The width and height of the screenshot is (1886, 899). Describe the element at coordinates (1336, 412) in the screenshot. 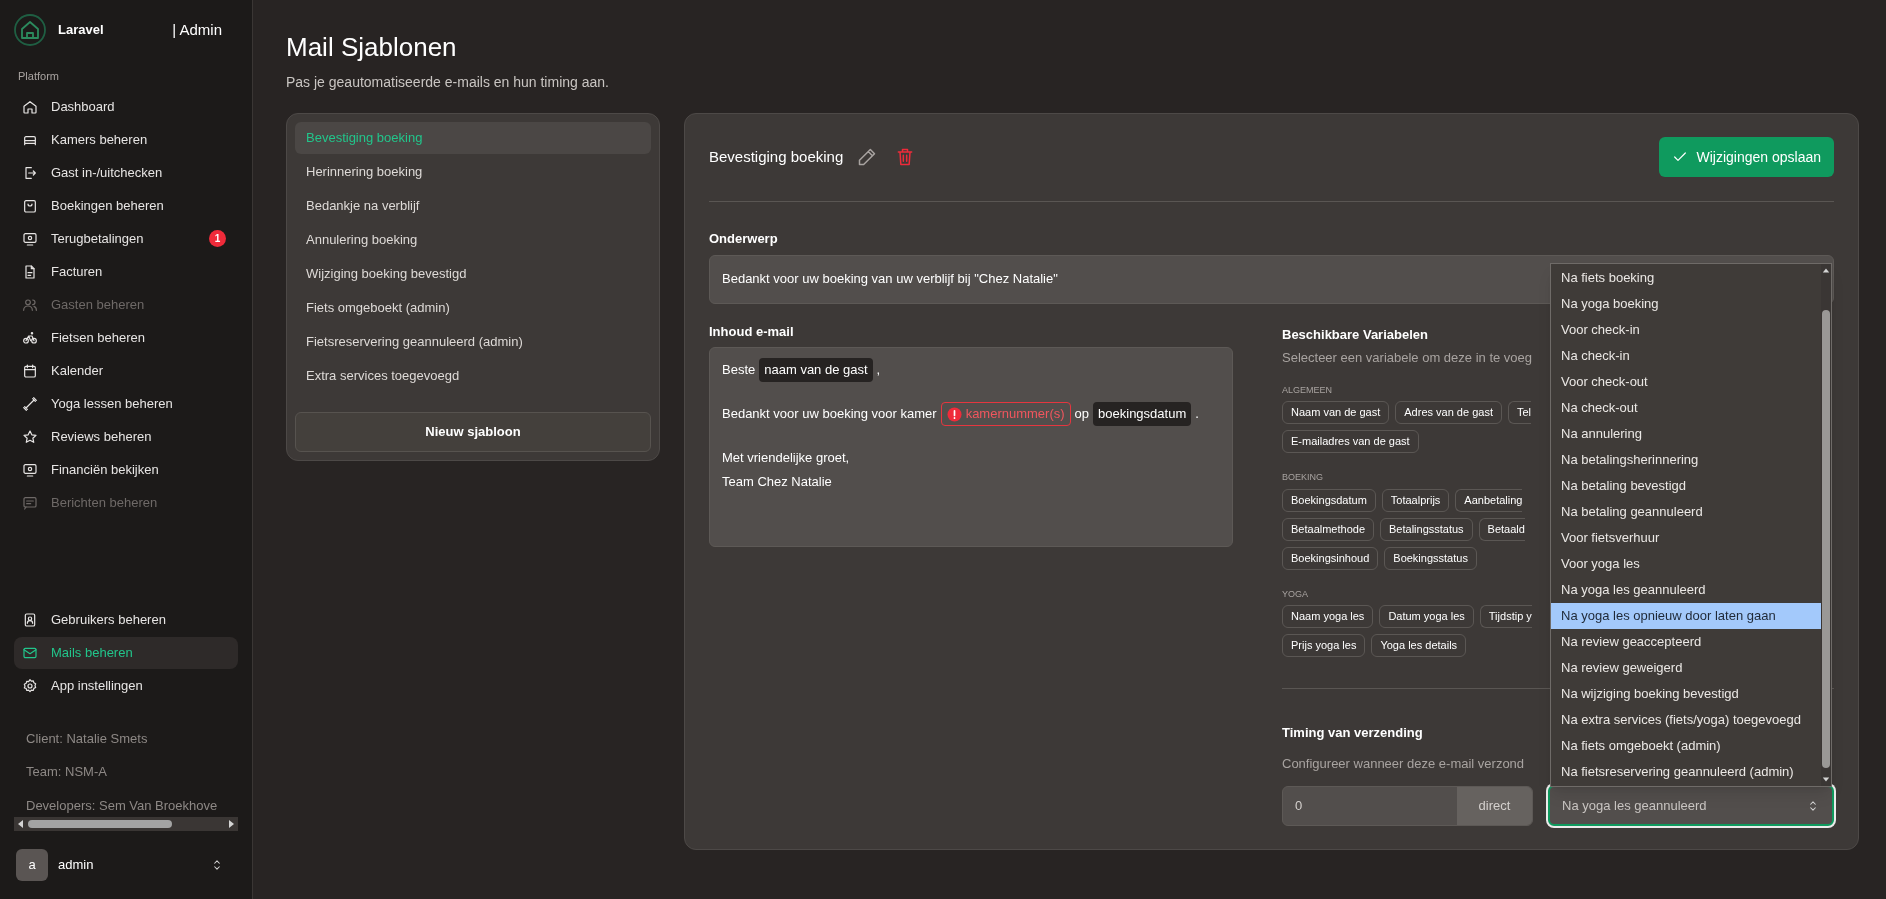

I see `variable-chip: Naam van de gast` at that location.